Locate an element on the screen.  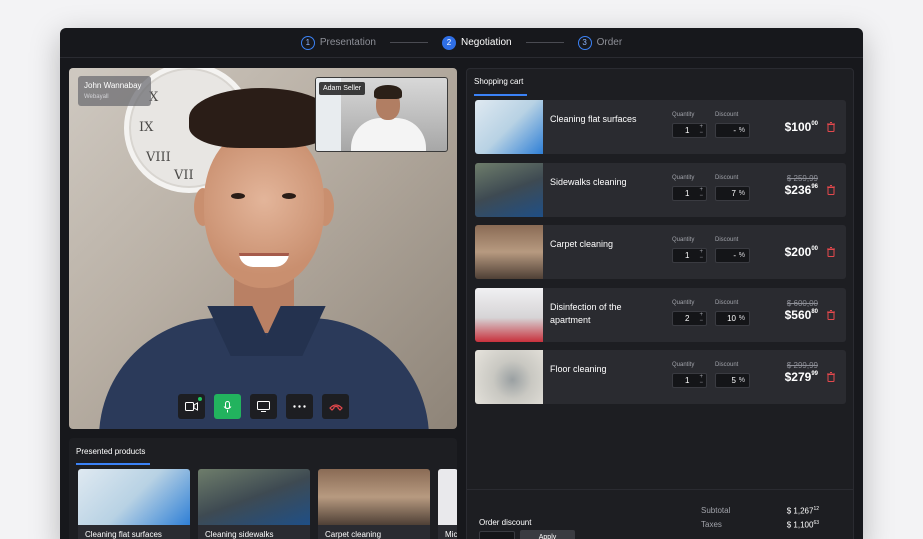
discount-value: - is located at coordinates (734, 130).